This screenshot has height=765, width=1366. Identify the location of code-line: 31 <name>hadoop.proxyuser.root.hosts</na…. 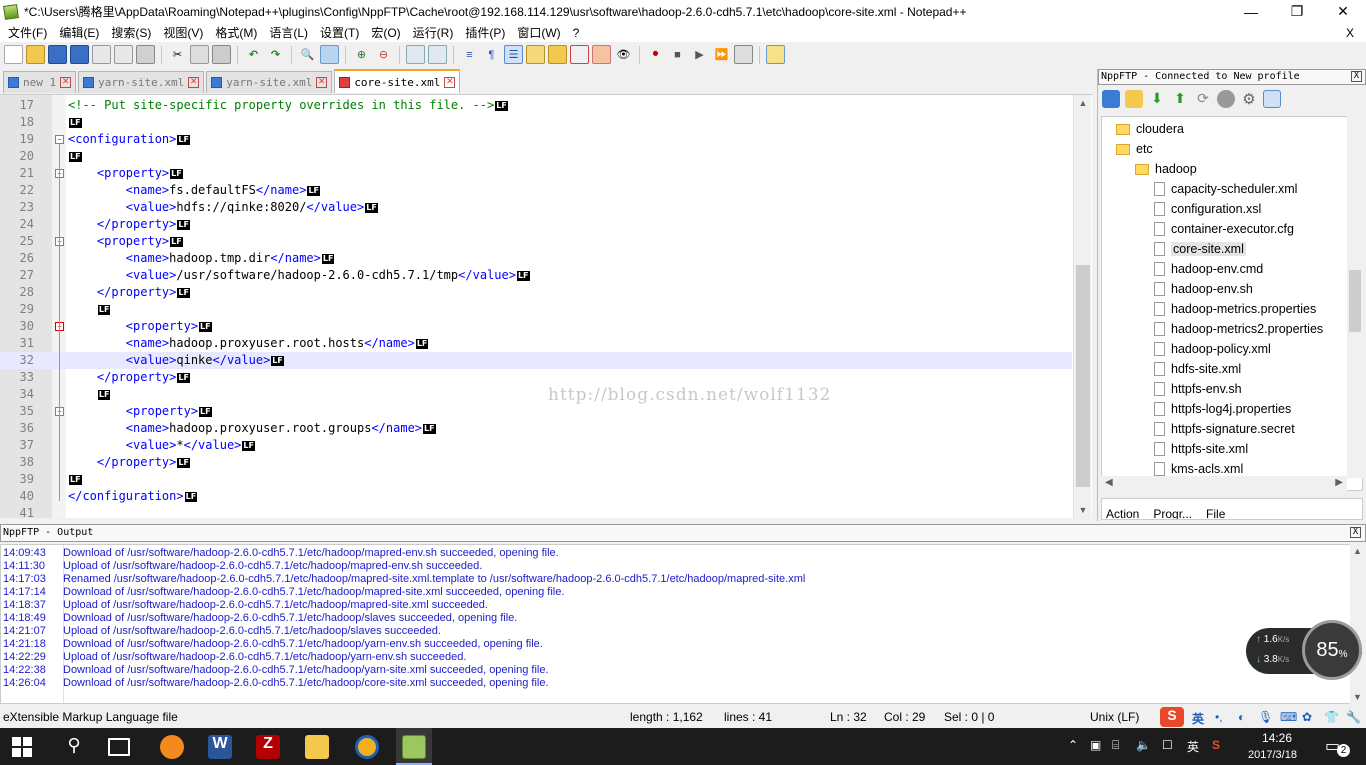
(536, 343).